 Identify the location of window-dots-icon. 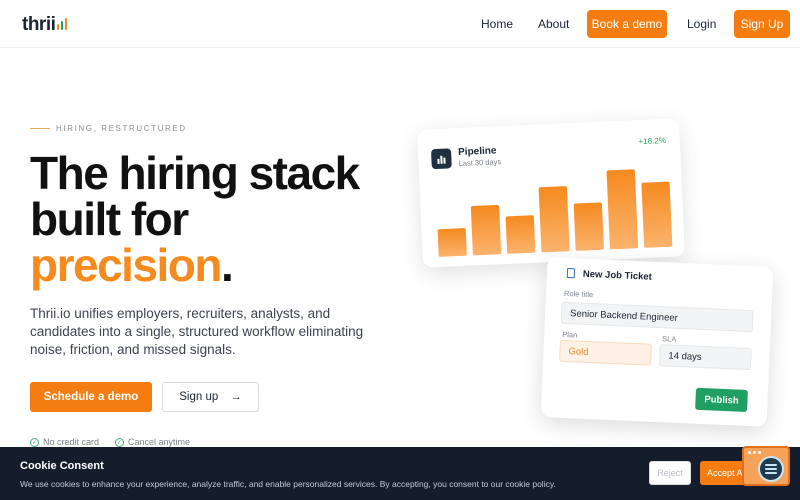
(754, 452).